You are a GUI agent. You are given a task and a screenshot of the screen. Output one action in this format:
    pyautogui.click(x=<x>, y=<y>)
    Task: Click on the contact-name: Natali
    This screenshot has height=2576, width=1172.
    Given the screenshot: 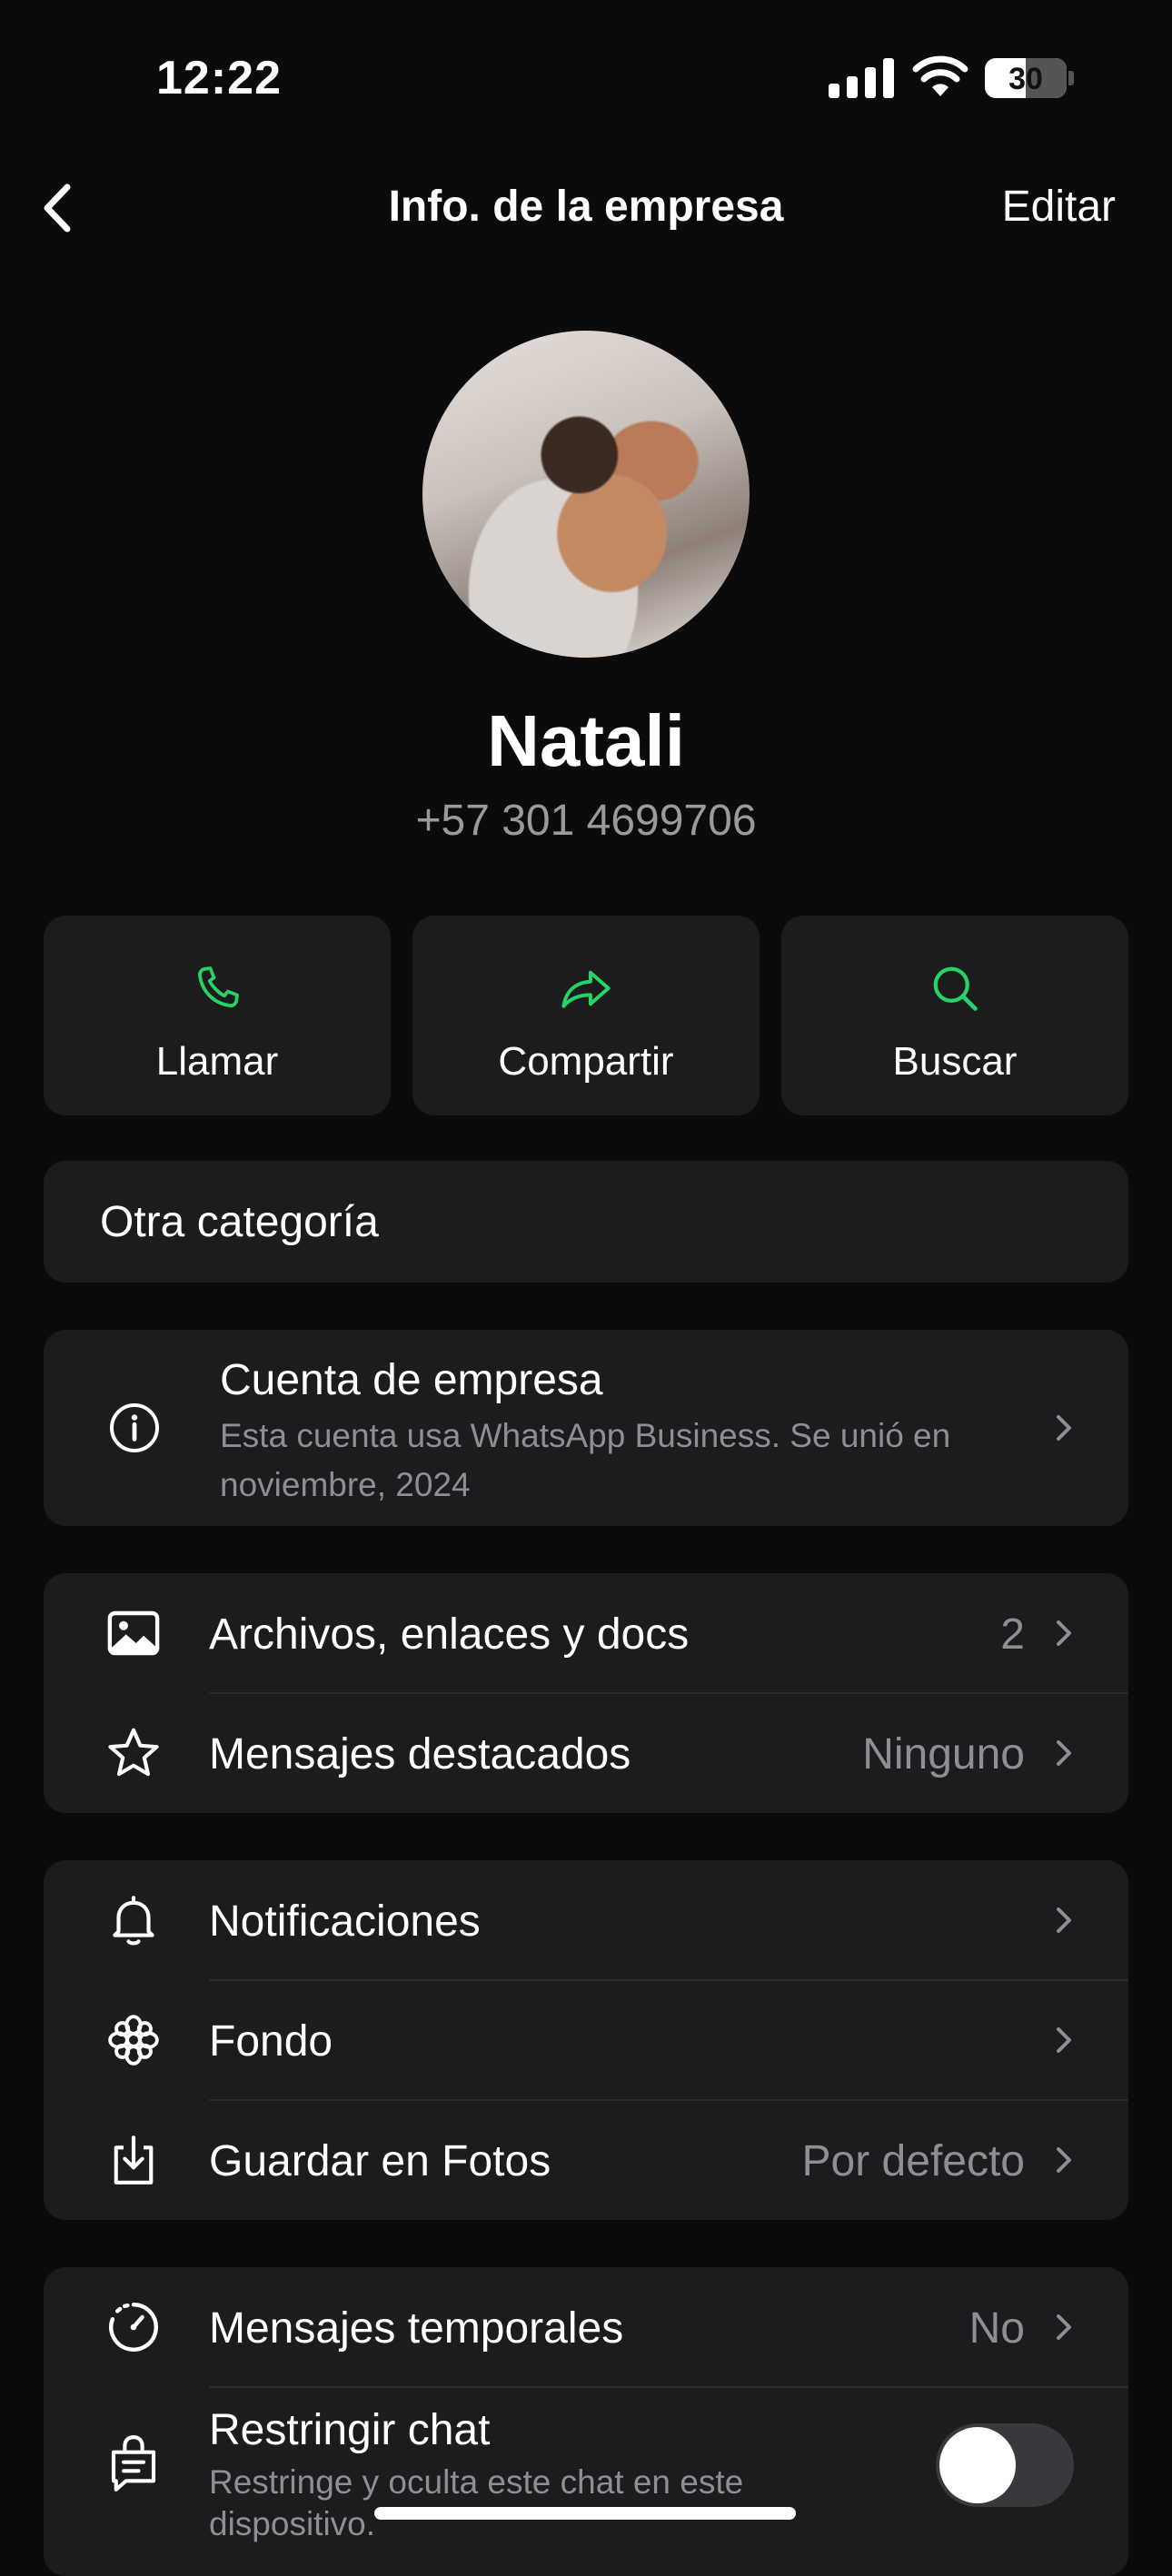 What is the action you would take?
    pyautogui.click(x=586, y=740)
    